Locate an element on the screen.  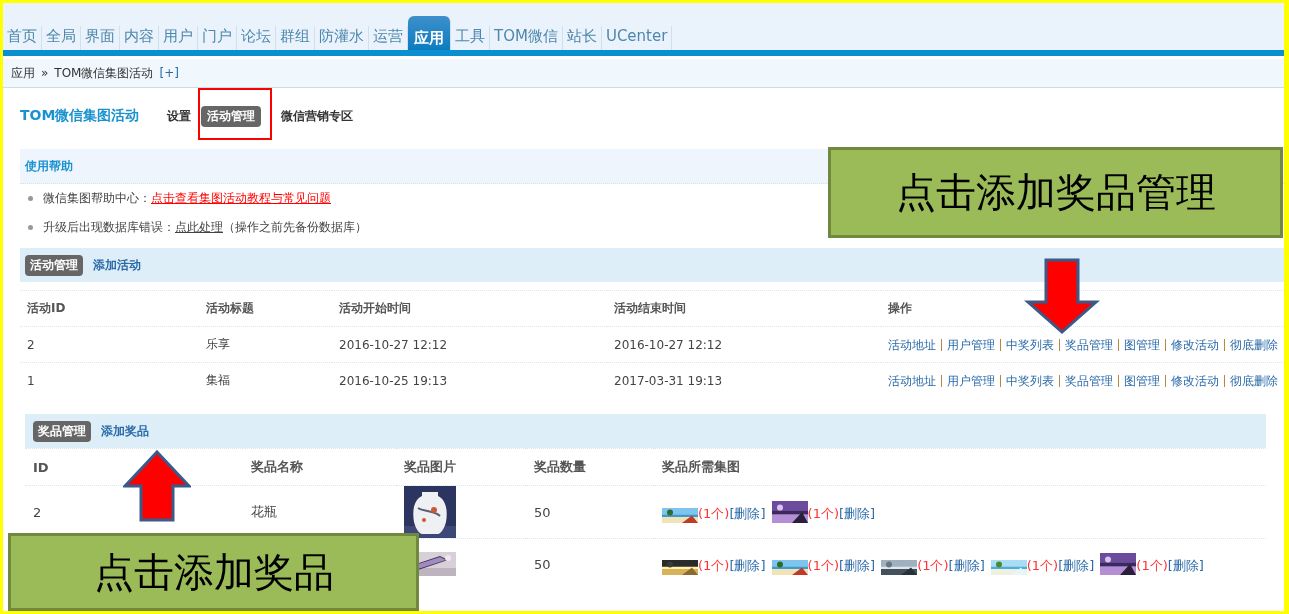
plugin-tab: 微信营销专区 is located at coordinates (317, 116).